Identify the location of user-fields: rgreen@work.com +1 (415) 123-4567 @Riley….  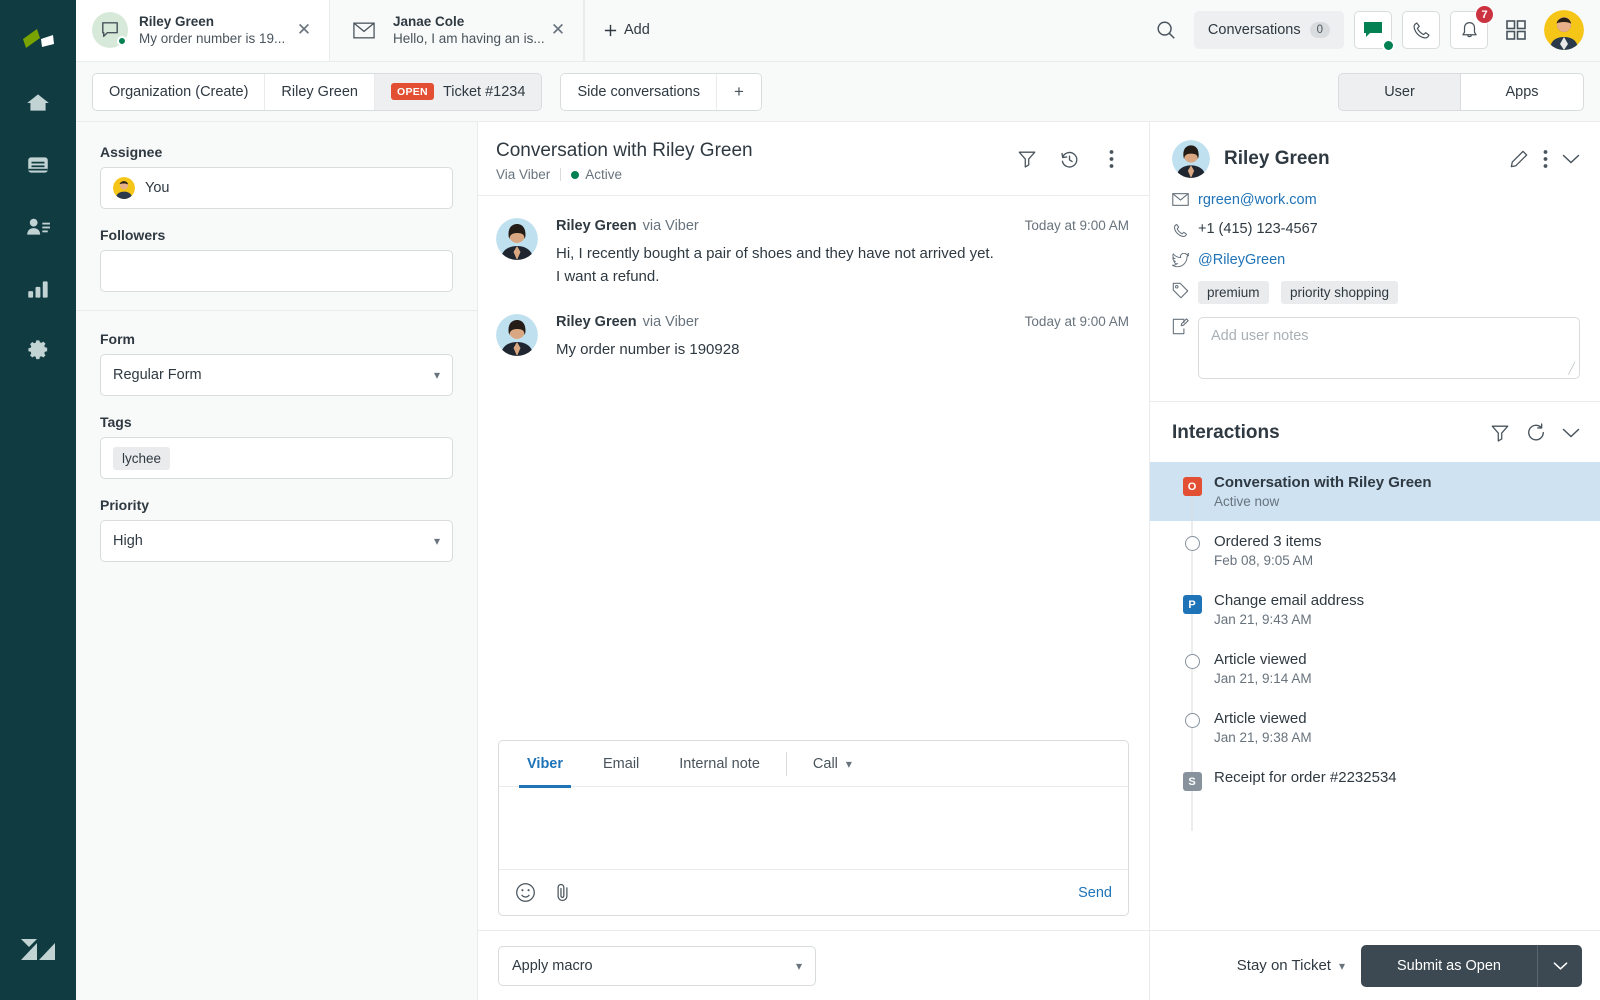
(1375, 297).